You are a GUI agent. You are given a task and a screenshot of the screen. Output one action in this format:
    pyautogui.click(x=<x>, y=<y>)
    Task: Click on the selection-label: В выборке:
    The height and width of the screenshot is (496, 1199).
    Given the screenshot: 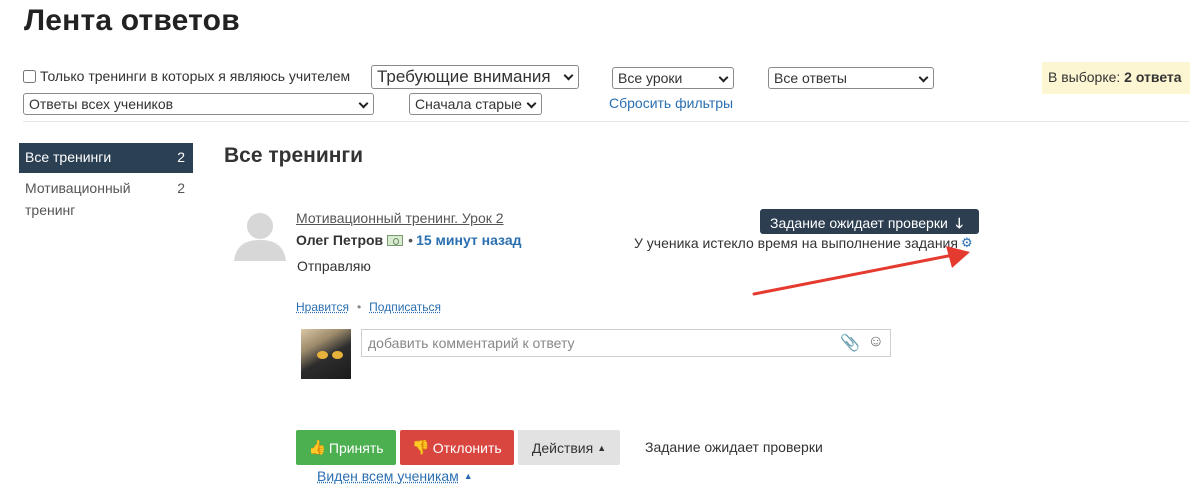 What is the action you would take?
    pyautogui.click(x=1084, y=77)
    